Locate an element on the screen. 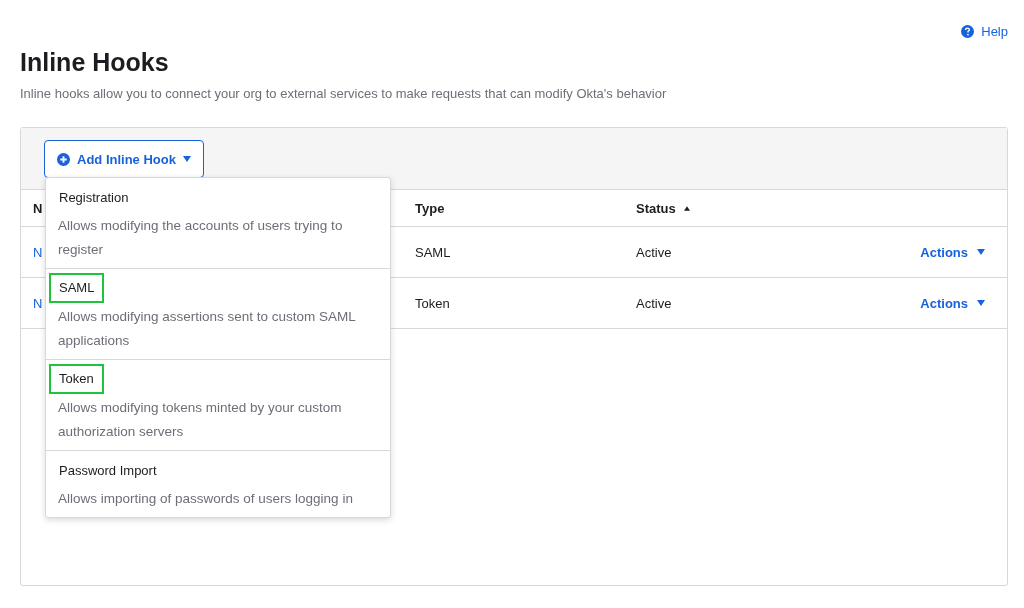  menu-item-description: Allows modifying the accounts of users trying to register is located at coordinates (201, 238).